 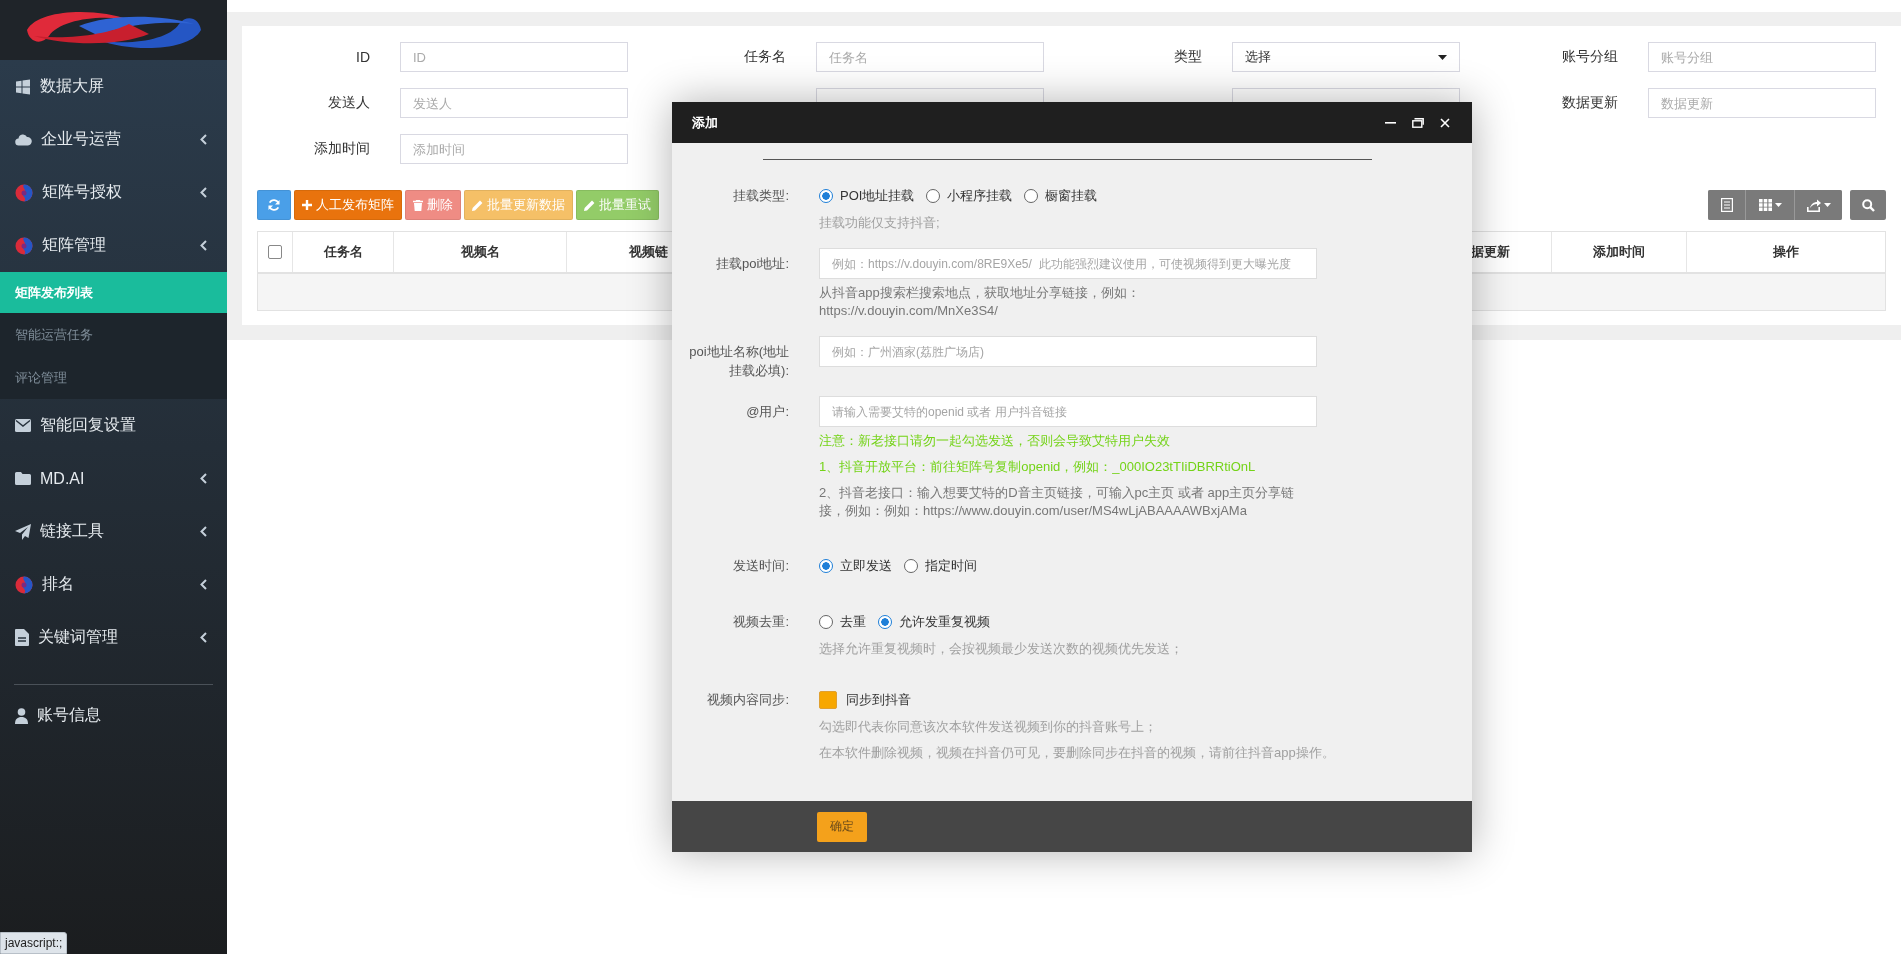 What do you see at coordinates (865, 700) in the screenshot?
I see `checkbox-option: 同步到抖音` at bounding box center [865, 700].